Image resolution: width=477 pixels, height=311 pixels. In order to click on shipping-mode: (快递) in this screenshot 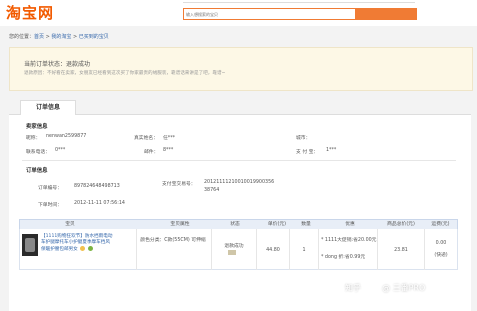, I will do `click(441, 255)`.